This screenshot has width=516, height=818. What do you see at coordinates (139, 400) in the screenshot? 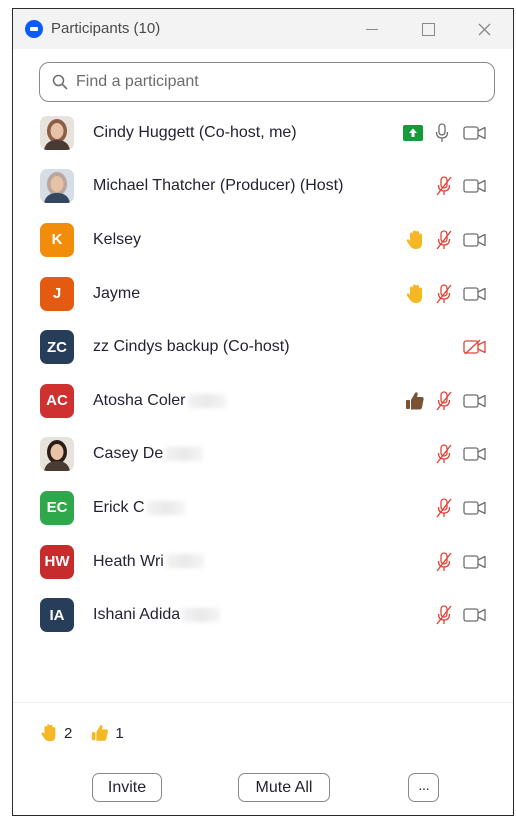
I see `participant-name-text: Atosha Coler` at bounding box center [139, 400].